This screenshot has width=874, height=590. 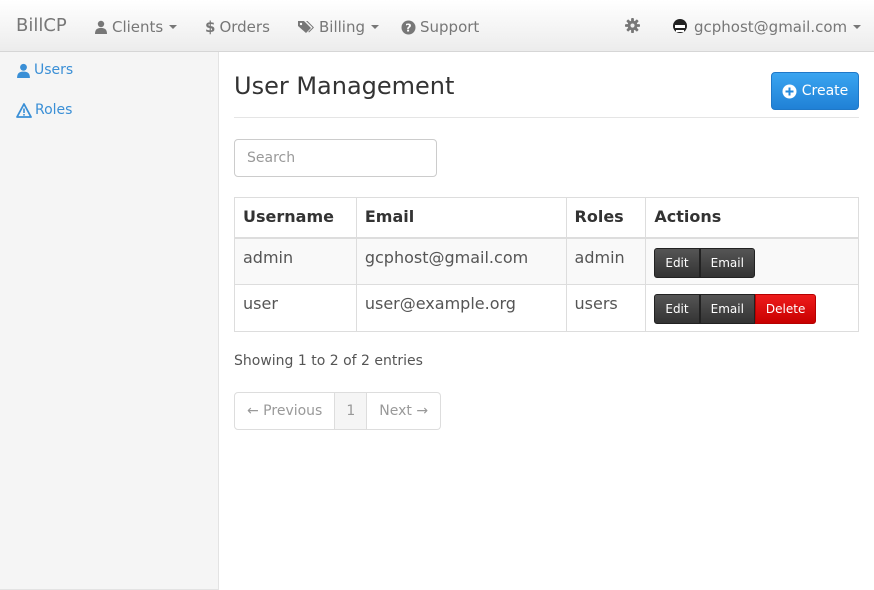 What do you see at coordinates (41, 25) in the screenshot?
I see `brand-logo: BillCP` at bounding box center [41, 25].